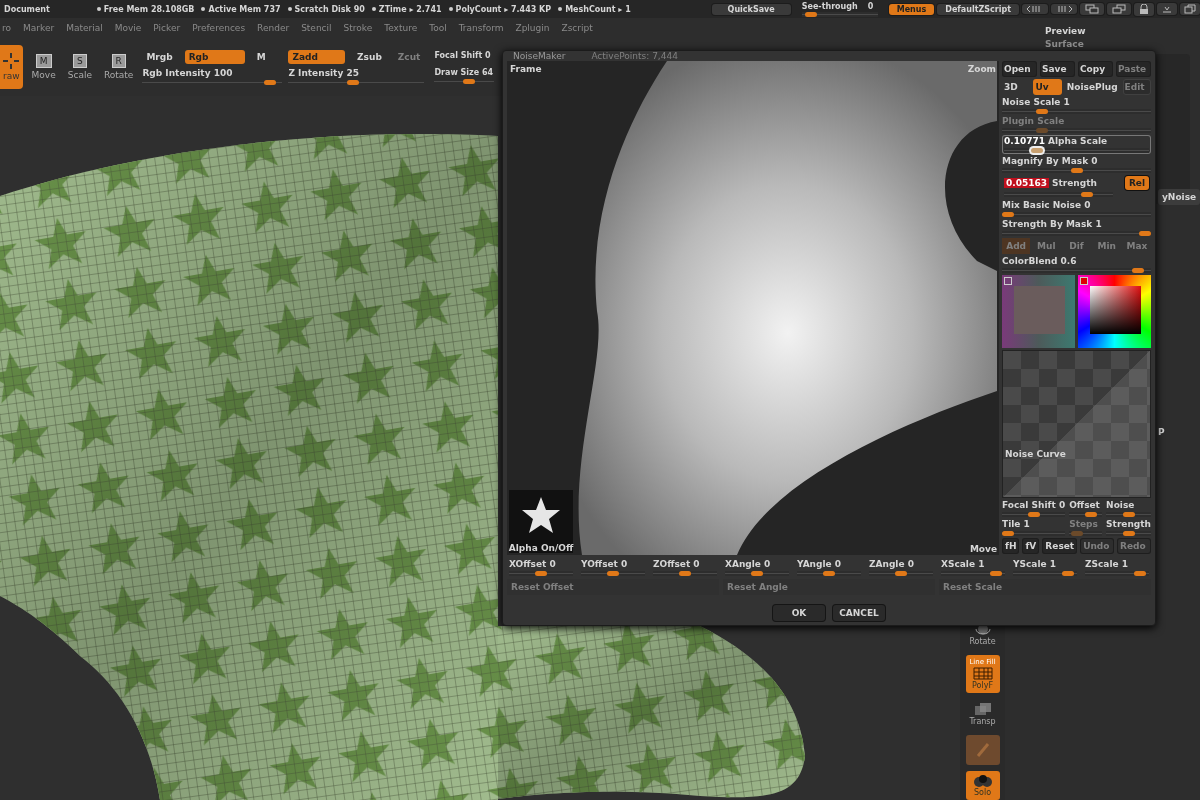 Image resolution: width=1200 pixels, height=800 pixels. I want to click on tool-button: raw, so click(11, 67).